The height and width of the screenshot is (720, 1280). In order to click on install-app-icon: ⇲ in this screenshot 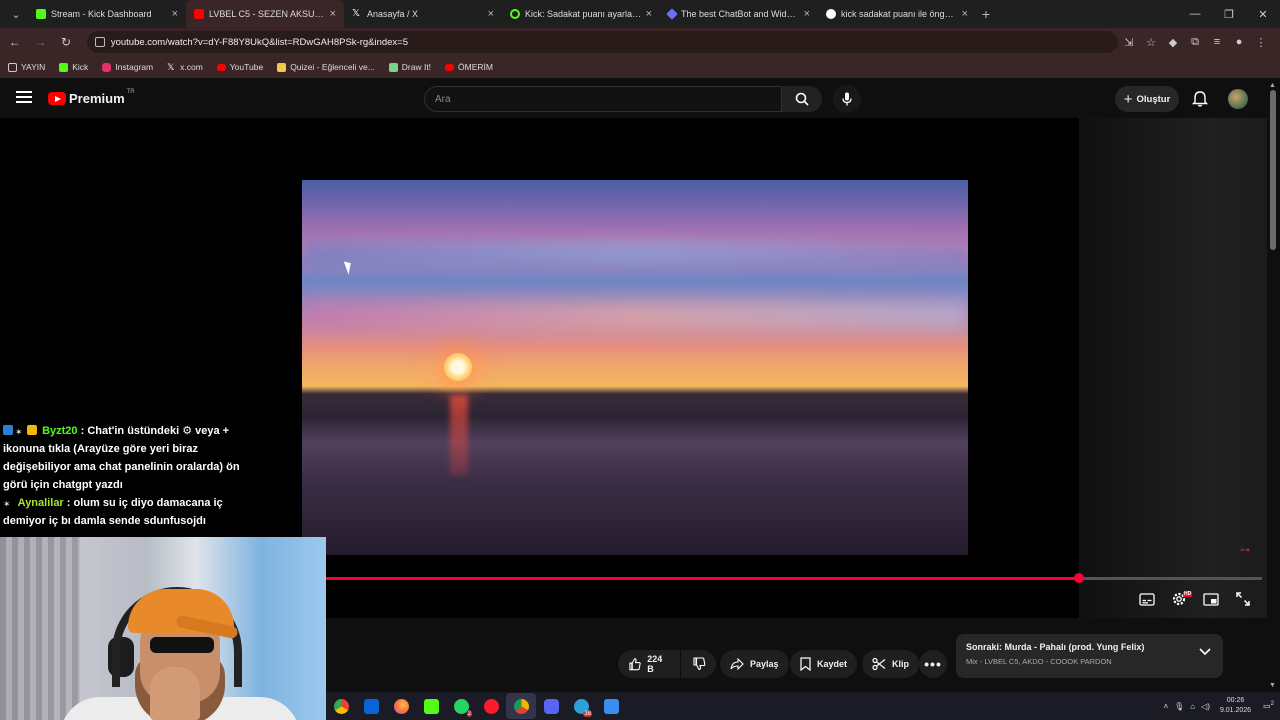, I will do `click(1129, 42)`.